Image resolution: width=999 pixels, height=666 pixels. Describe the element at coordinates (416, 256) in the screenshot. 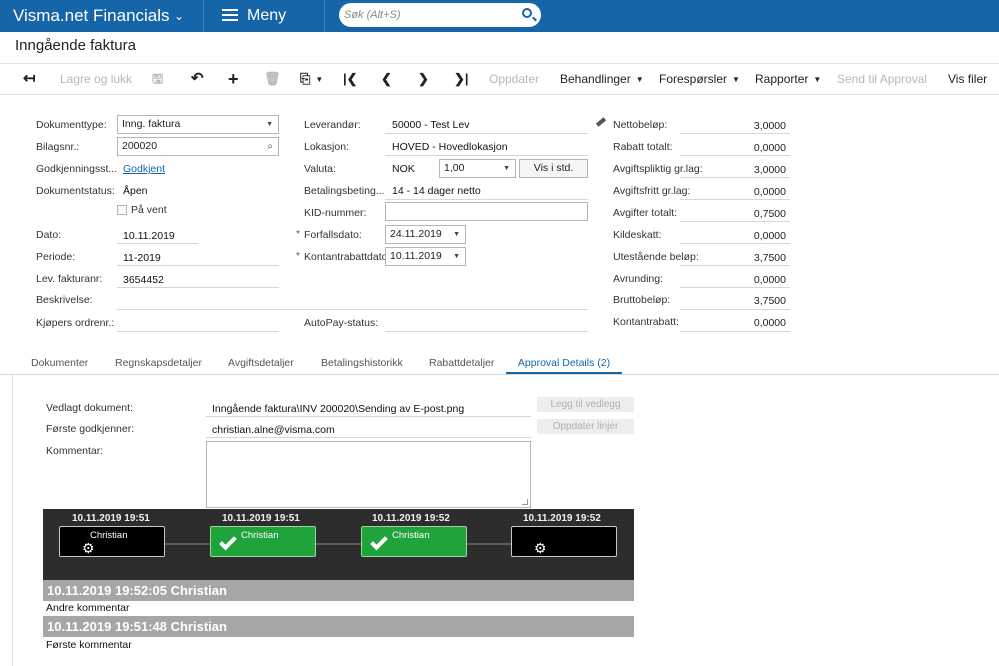

I see `cash-disc-date-value: 10.11.2019` at that location.